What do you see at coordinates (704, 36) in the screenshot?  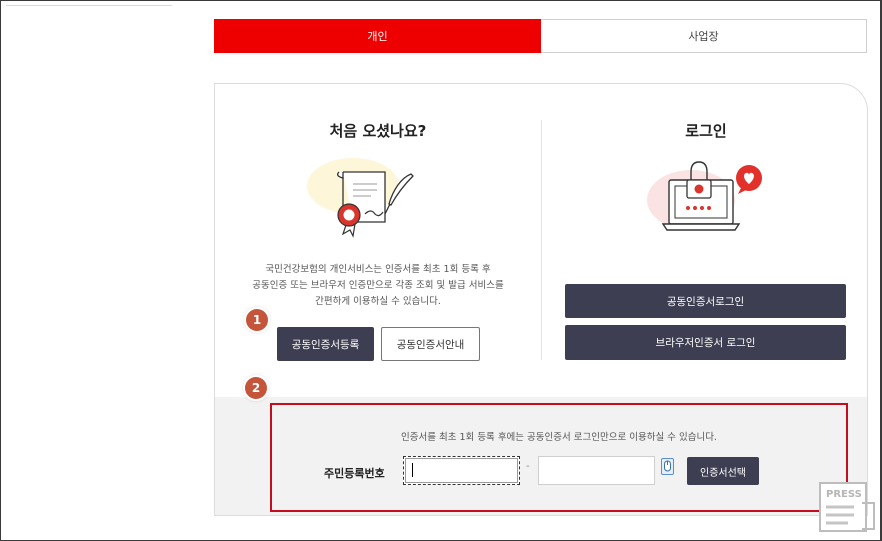 I see `tab-business: 사업장` at bounding box center [704, 36].